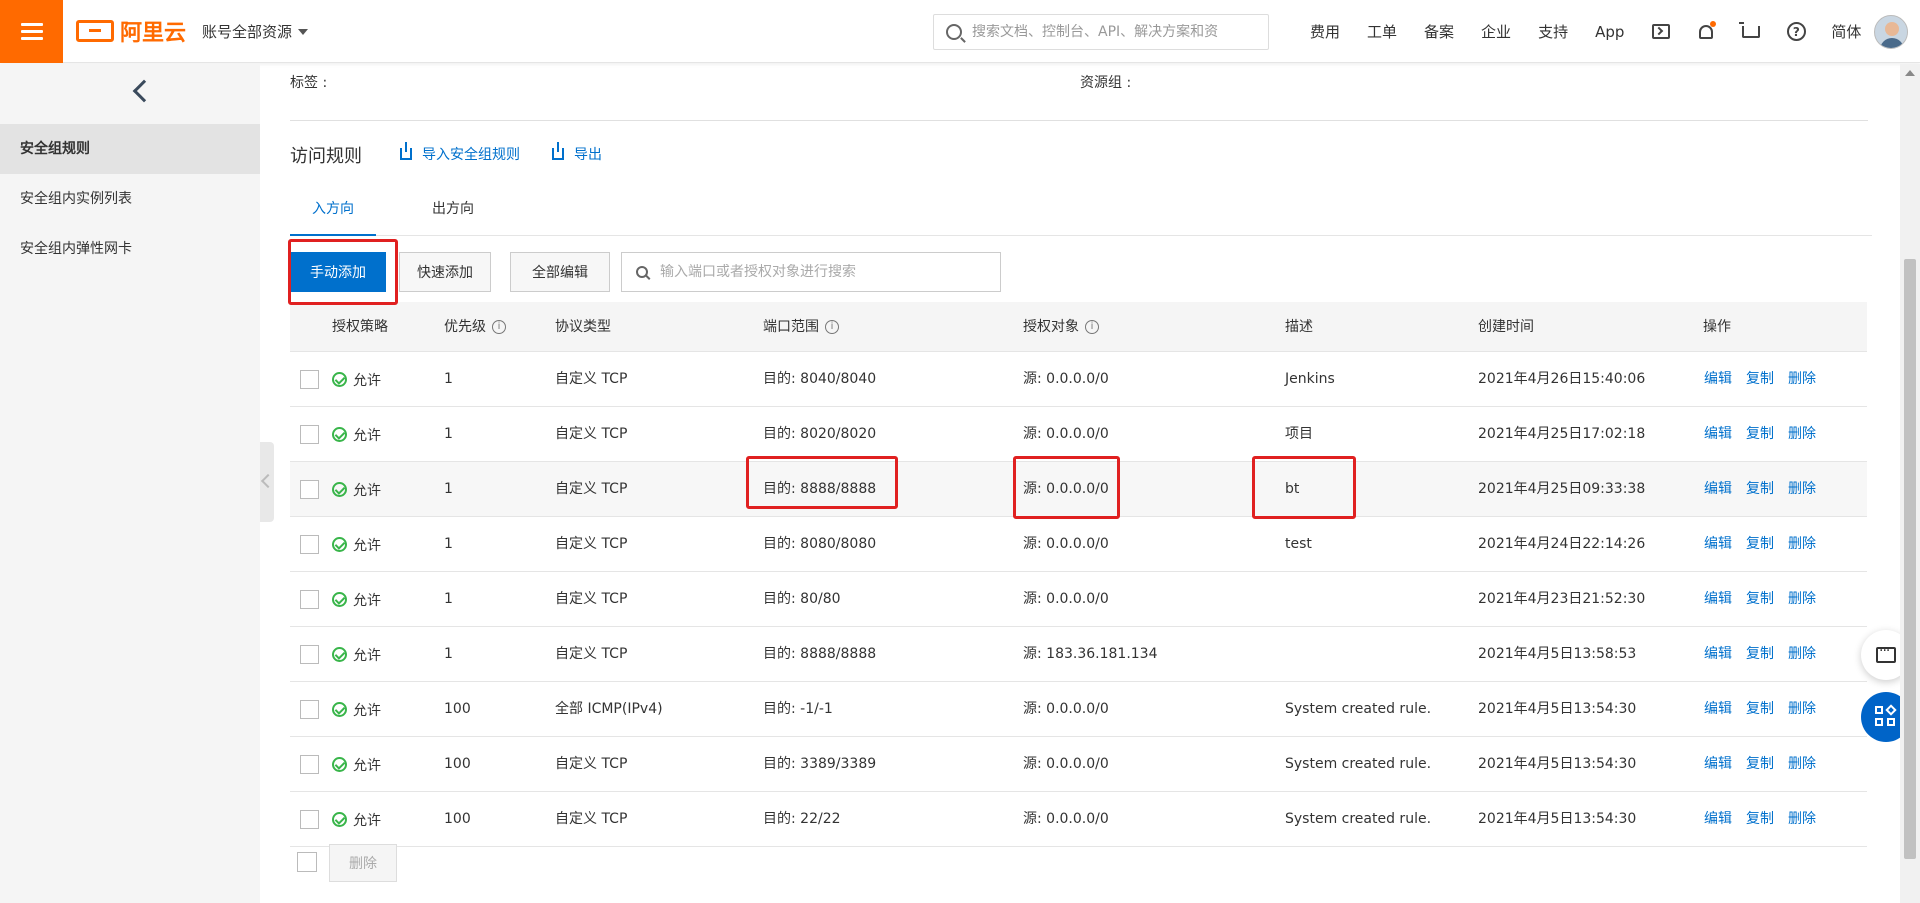  I want to click on quick-add-button: 快速添加, so click(445, 272).